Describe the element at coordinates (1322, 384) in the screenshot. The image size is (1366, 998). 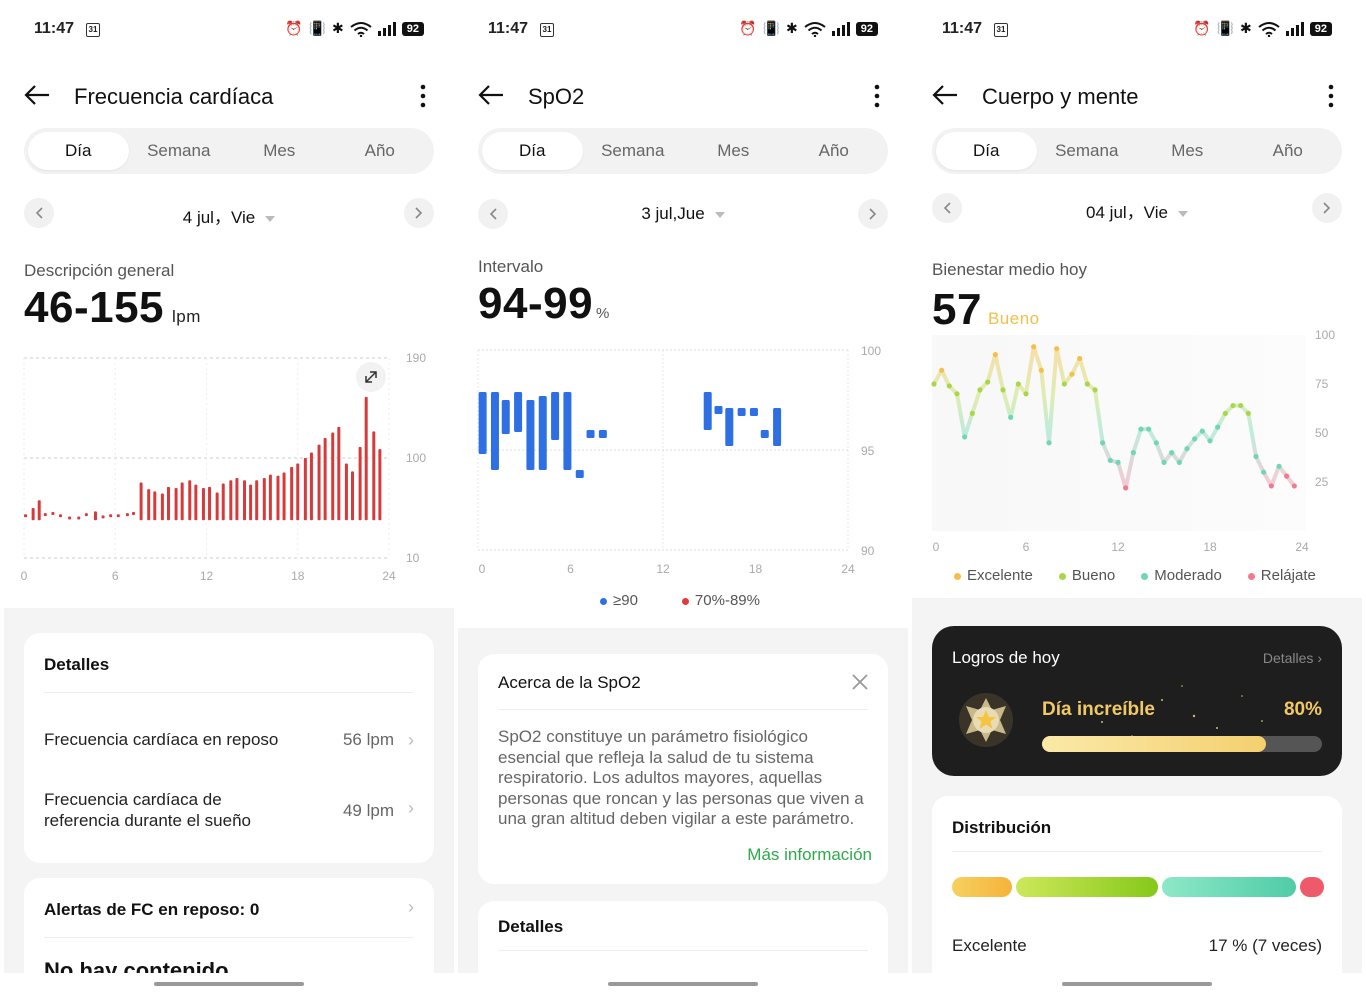
I see `y-tick-label: 75` at that location.